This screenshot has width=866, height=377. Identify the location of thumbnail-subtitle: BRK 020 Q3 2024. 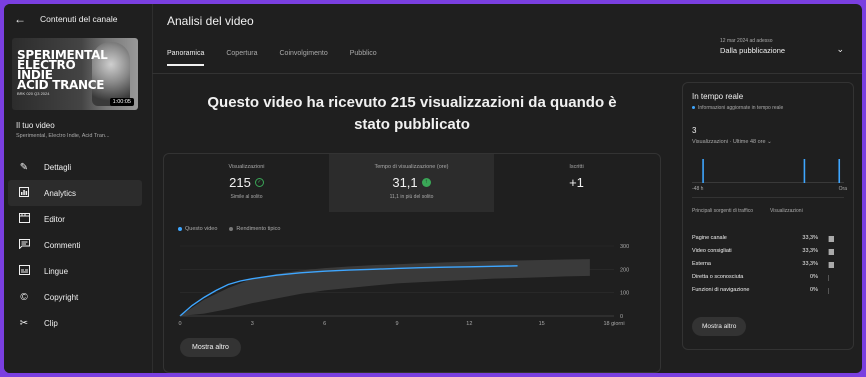
(33, 93).